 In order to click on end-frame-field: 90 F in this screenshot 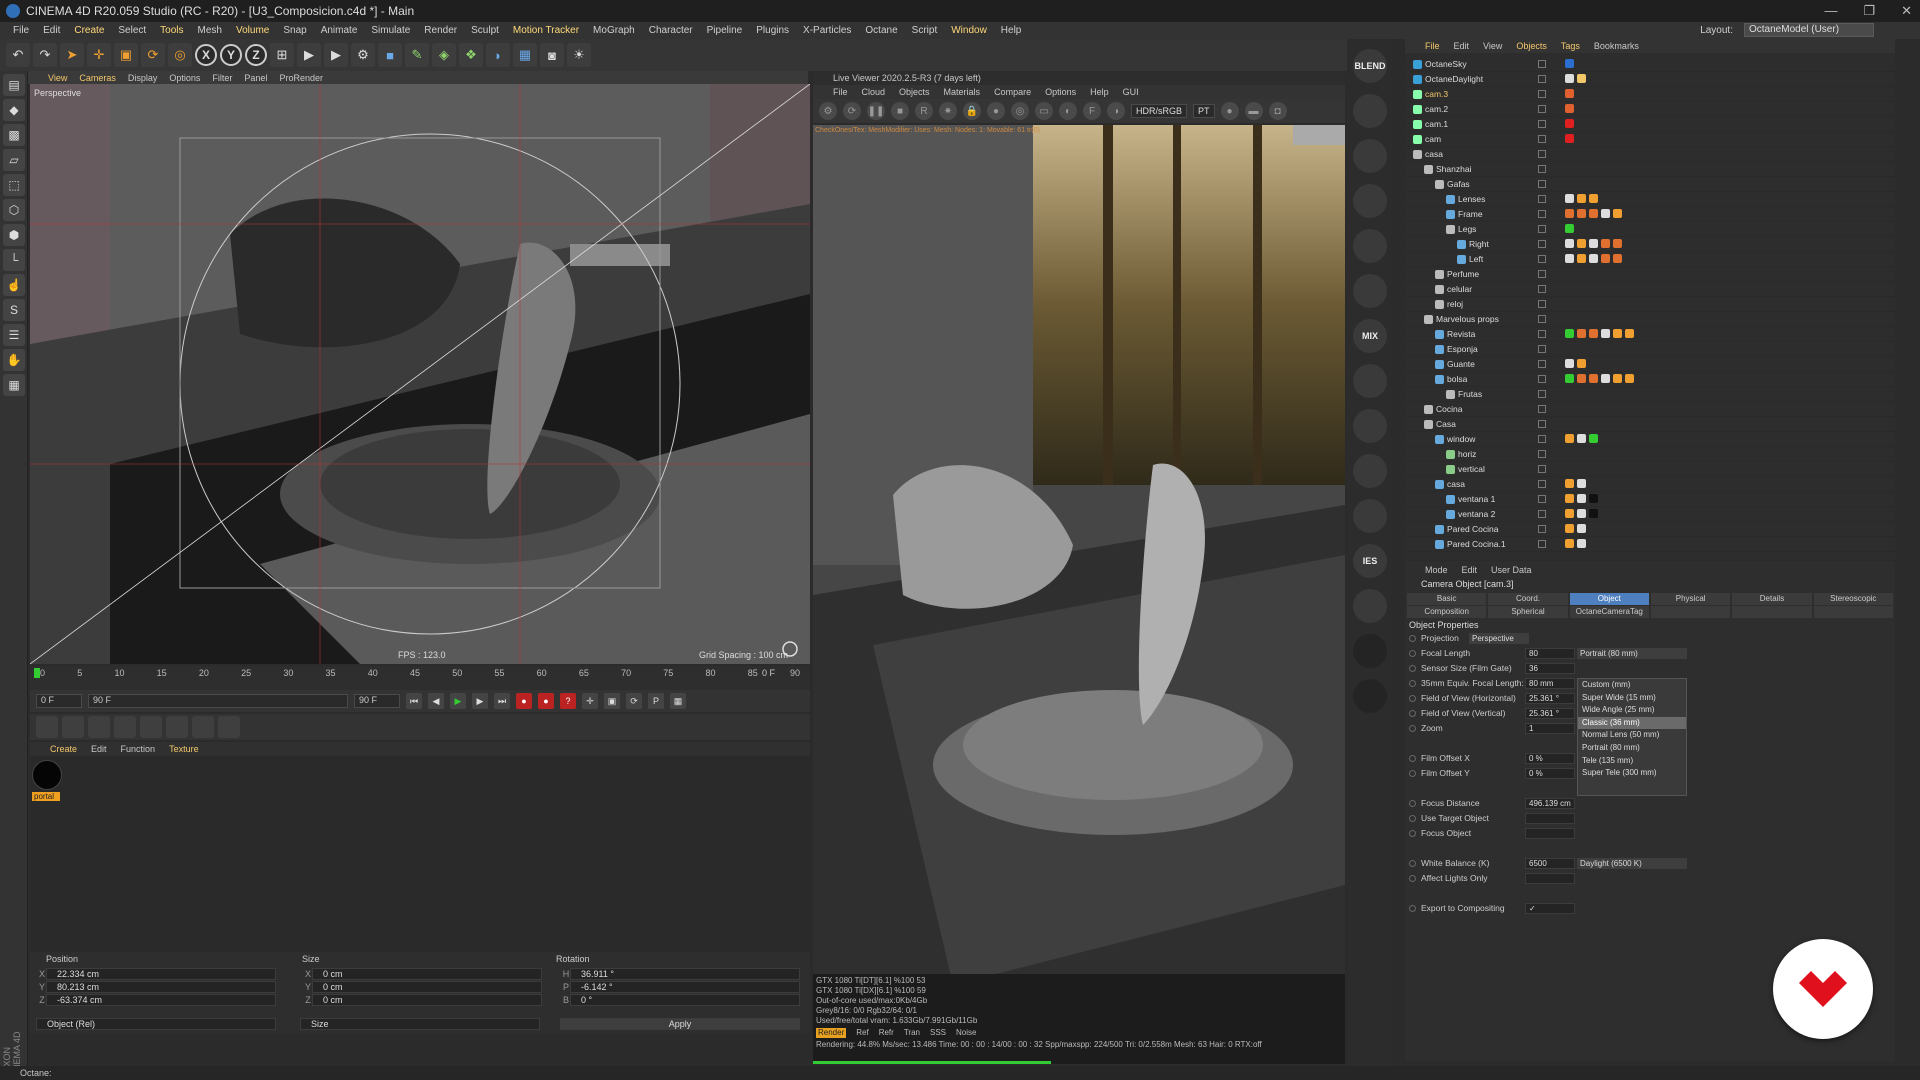, I will do `click(377, 701)`.